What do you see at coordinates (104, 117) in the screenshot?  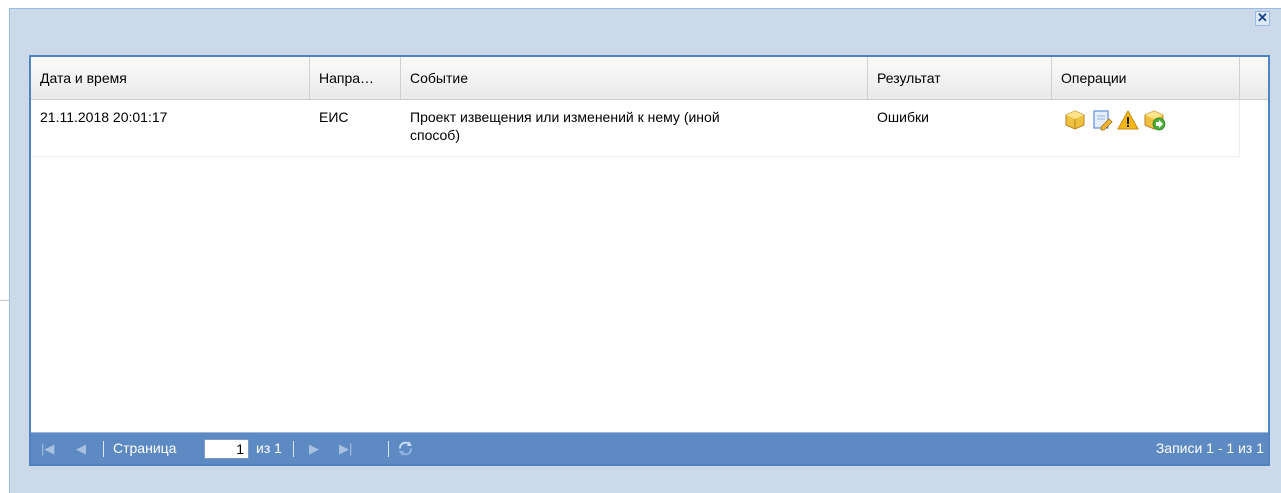 I see `cell-datetime: 21.11.2018 20:01:17` at bounding box center [104, 117].